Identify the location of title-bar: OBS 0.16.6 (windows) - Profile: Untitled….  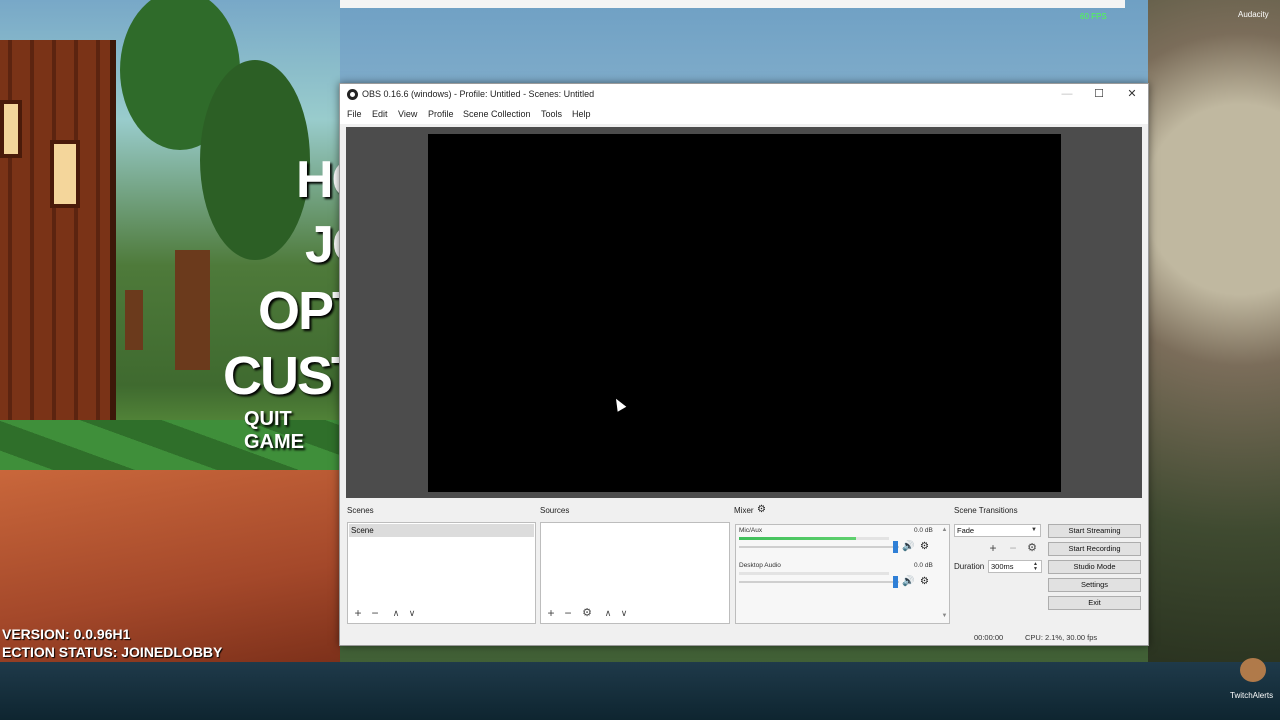
(744, 95).